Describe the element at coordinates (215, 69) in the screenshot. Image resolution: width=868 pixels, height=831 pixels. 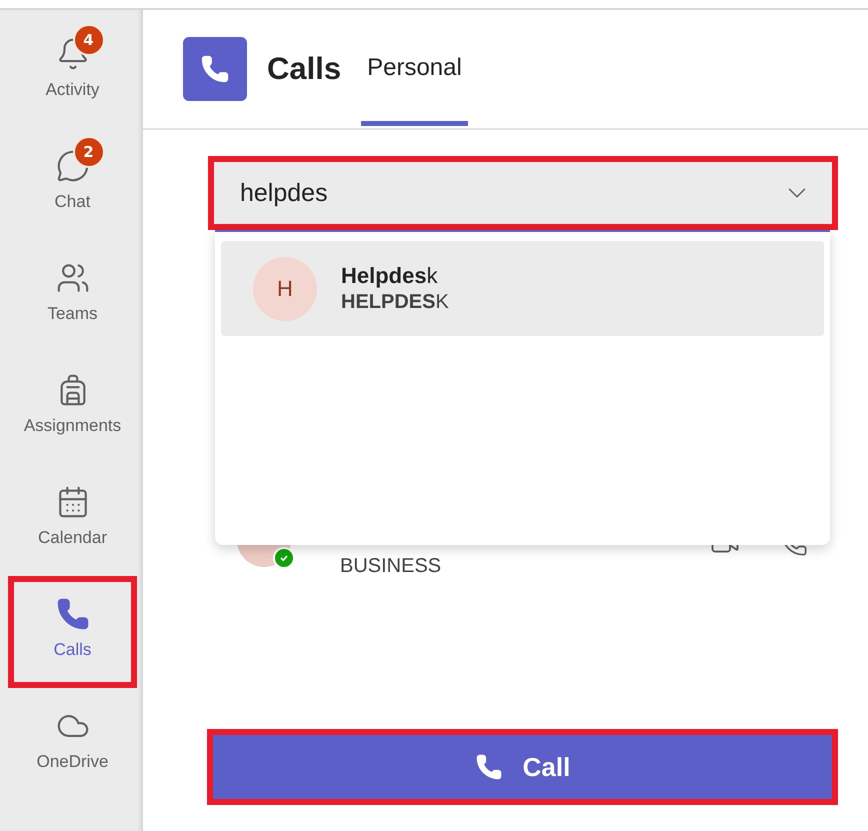
I see `calls-logo` at that location.